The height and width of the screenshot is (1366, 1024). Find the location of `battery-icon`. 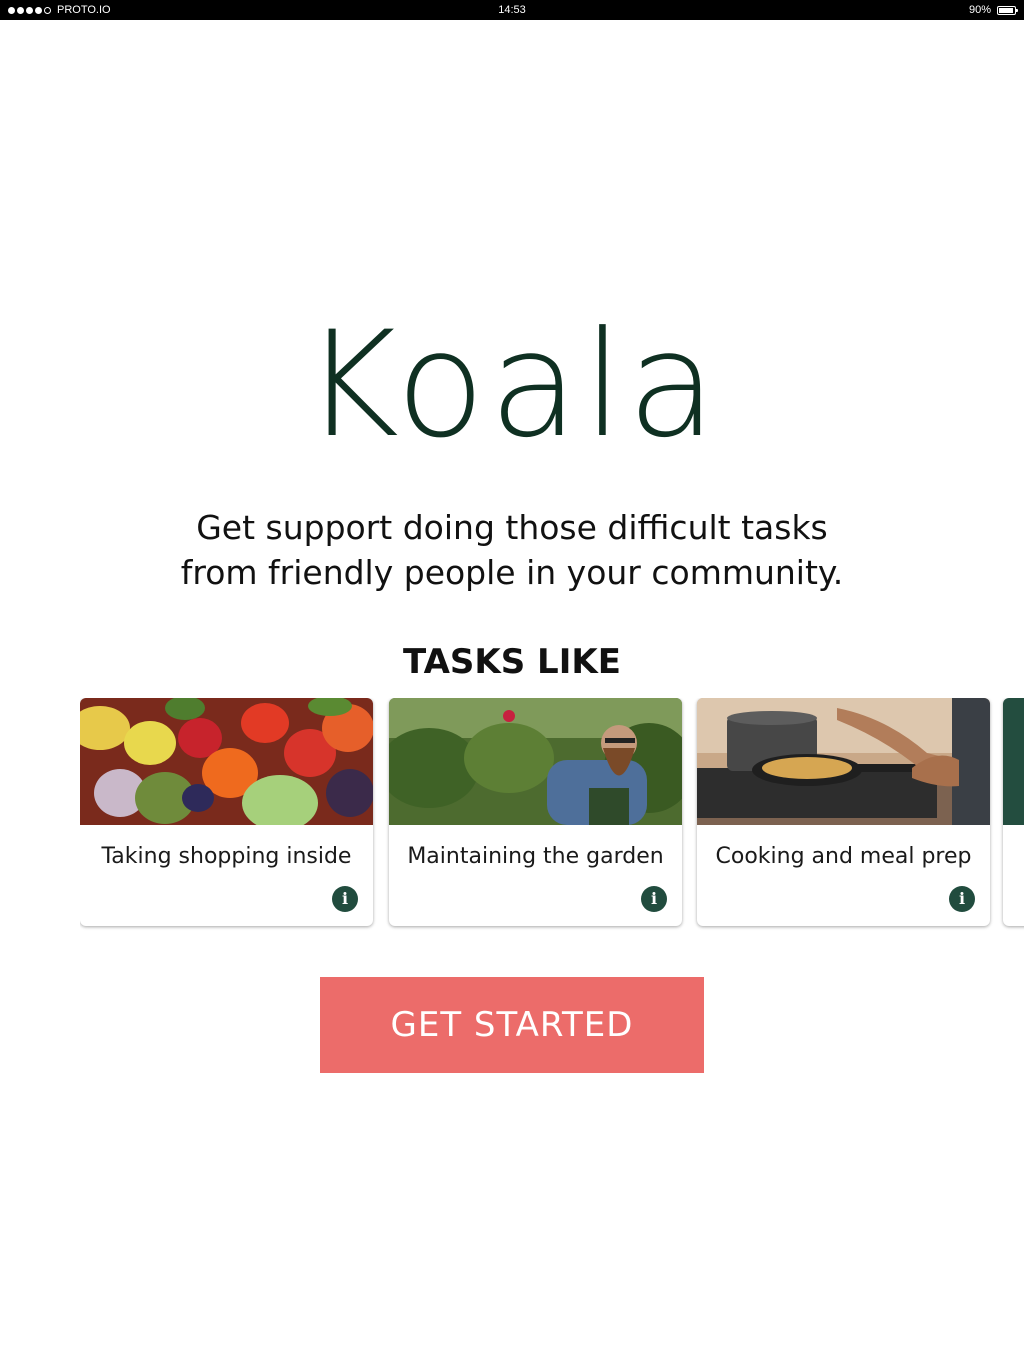

battery-icon is located at coordinates (1007, 10).